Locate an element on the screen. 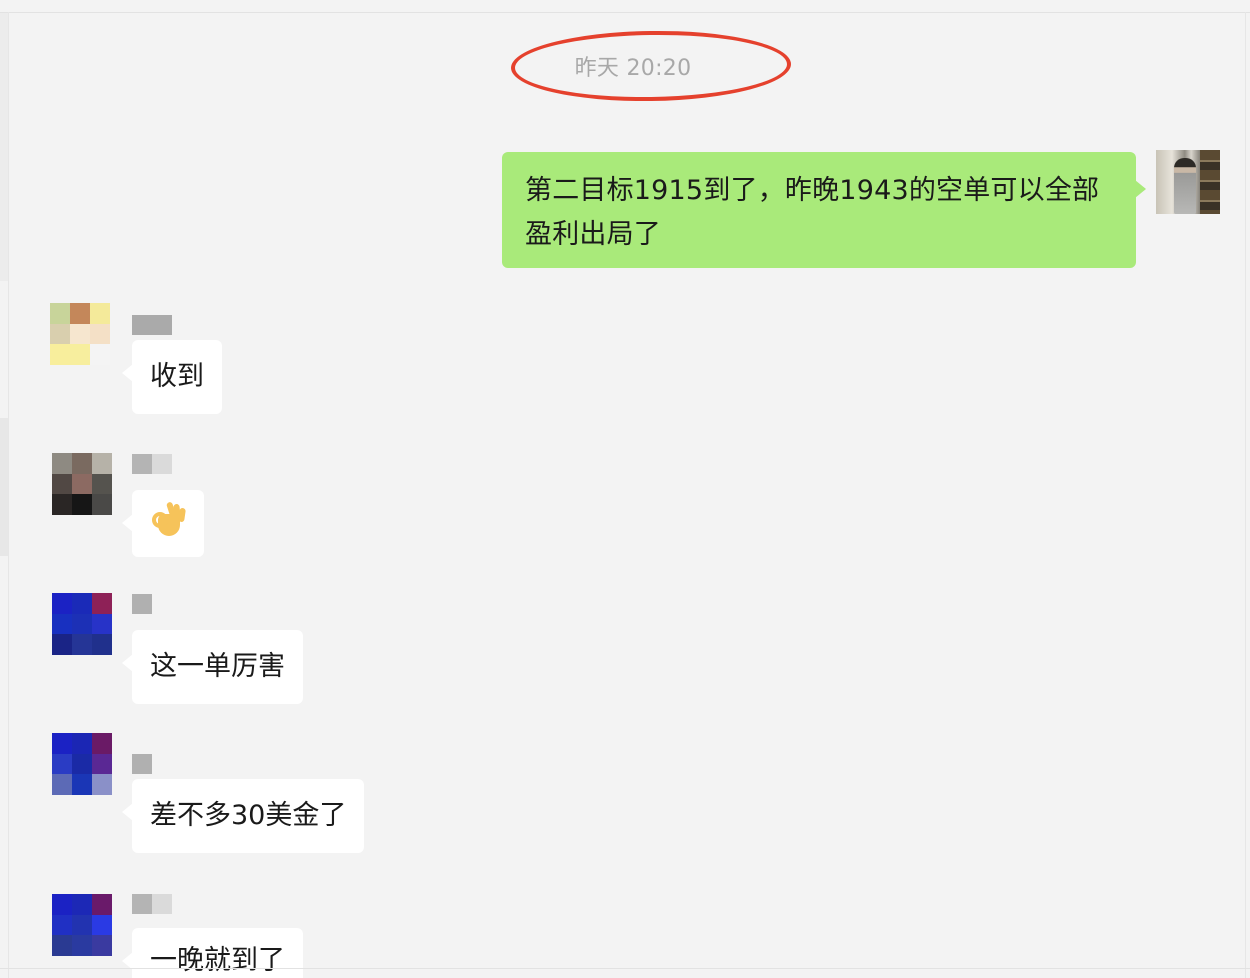 Image resolution: width=1250 pixels, height=978 pixels. message-bubble: 这一单厉害 is located at coordinates (212, 667).